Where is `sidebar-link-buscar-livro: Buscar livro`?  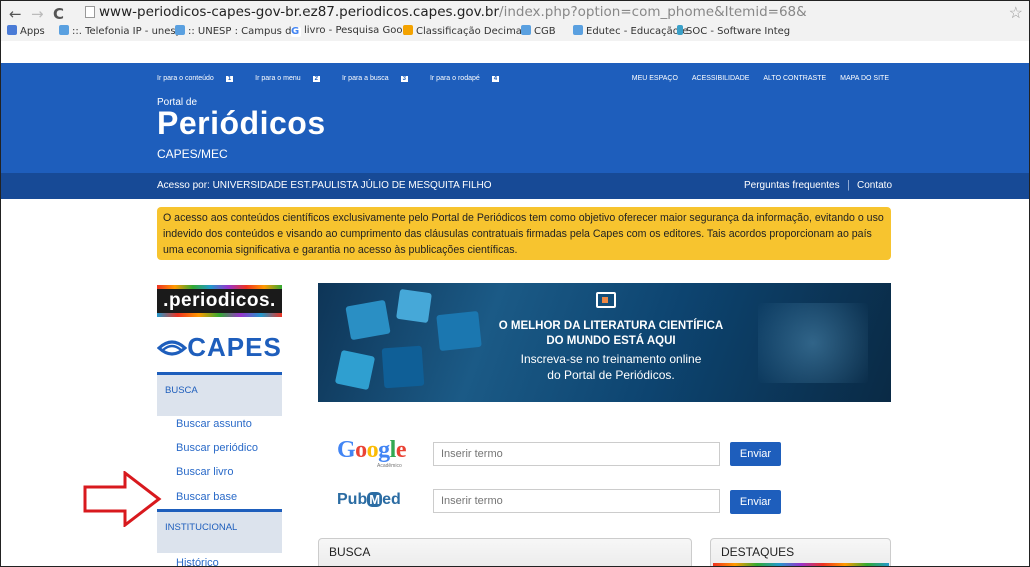 sidebar-link-buscar-livro: Buscar livro is located at coordinates (204, 472).